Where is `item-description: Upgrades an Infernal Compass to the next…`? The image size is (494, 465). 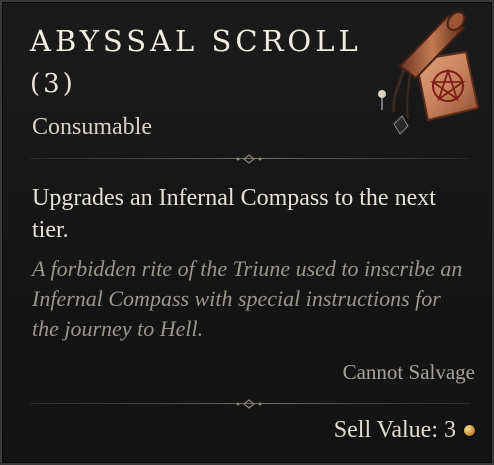
item-description: Upgrades an Infernal Compass to the next… is located at coordinates (234, 214).